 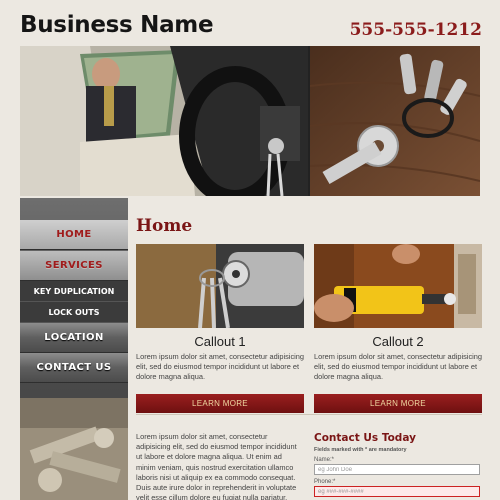 What do you see at coordinates (220, 403) in the screenshot?
I see `callout-1-learn-more-button: LEARN MORE` at bounding box center [220, 403].